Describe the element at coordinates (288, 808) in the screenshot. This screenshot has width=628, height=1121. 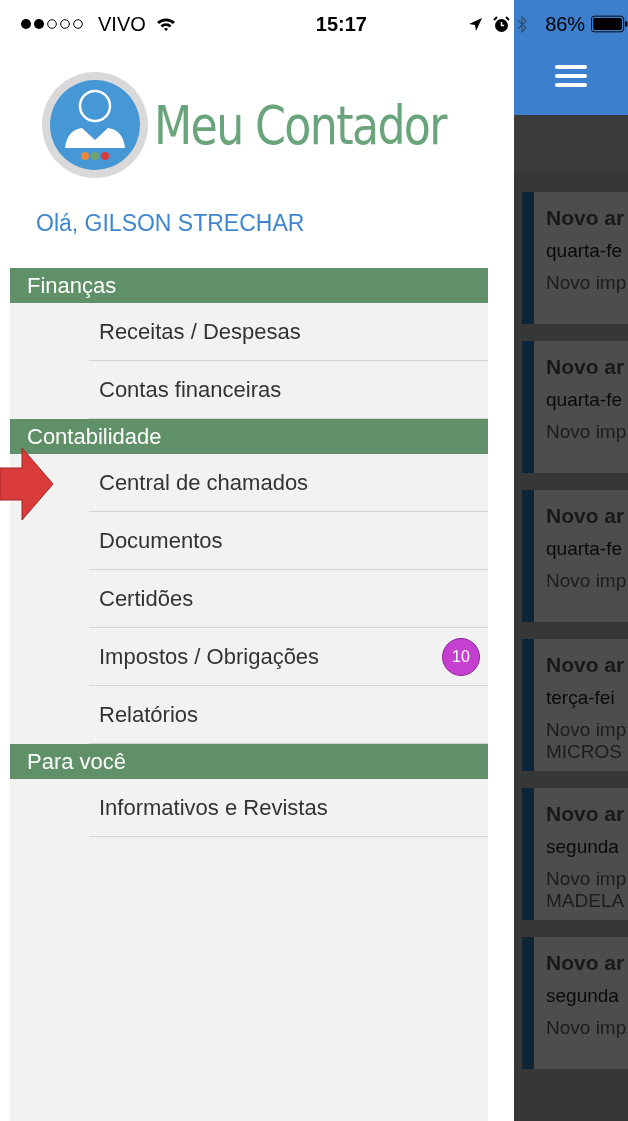
I see `menu-item: Informativos e Revistas` at that location.